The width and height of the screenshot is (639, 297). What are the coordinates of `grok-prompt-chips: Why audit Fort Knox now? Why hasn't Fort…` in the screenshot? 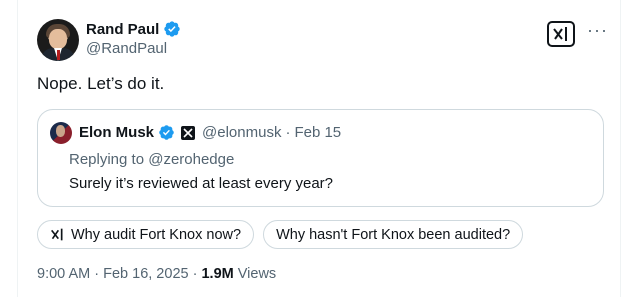 It's located at (280, 234).